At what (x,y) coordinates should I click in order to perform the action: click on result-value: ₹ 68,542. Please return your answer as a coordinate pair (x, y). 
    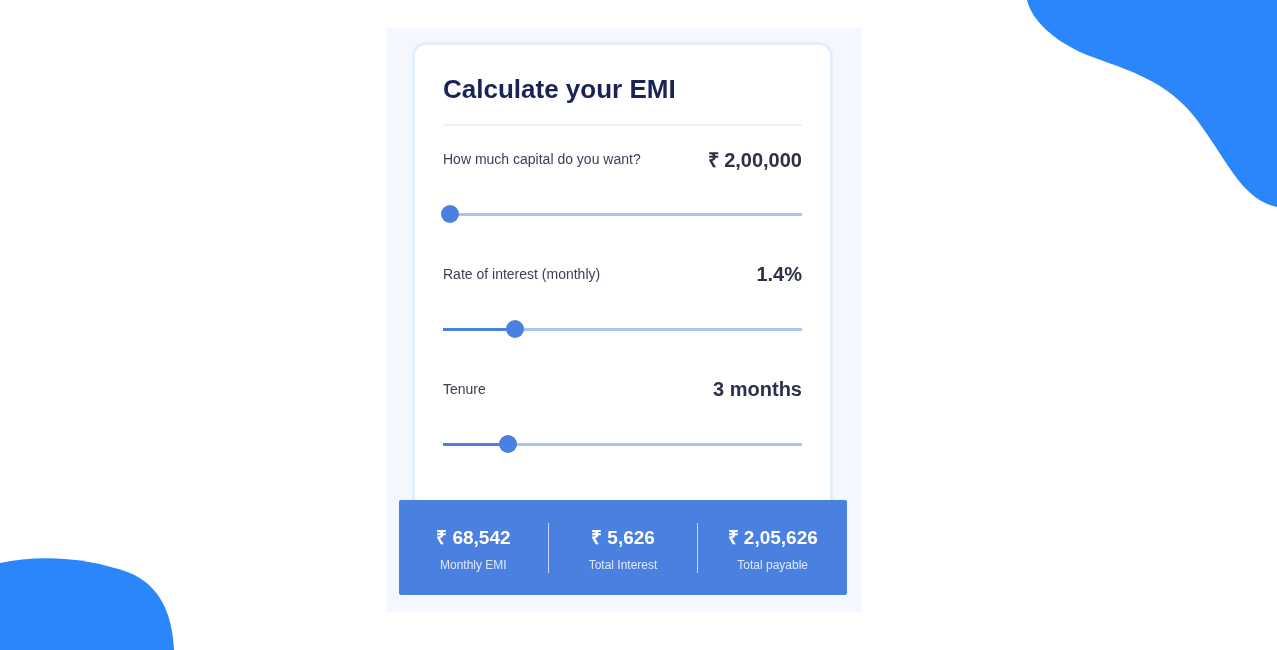
    Looking at the image, I should click on (473, 537).